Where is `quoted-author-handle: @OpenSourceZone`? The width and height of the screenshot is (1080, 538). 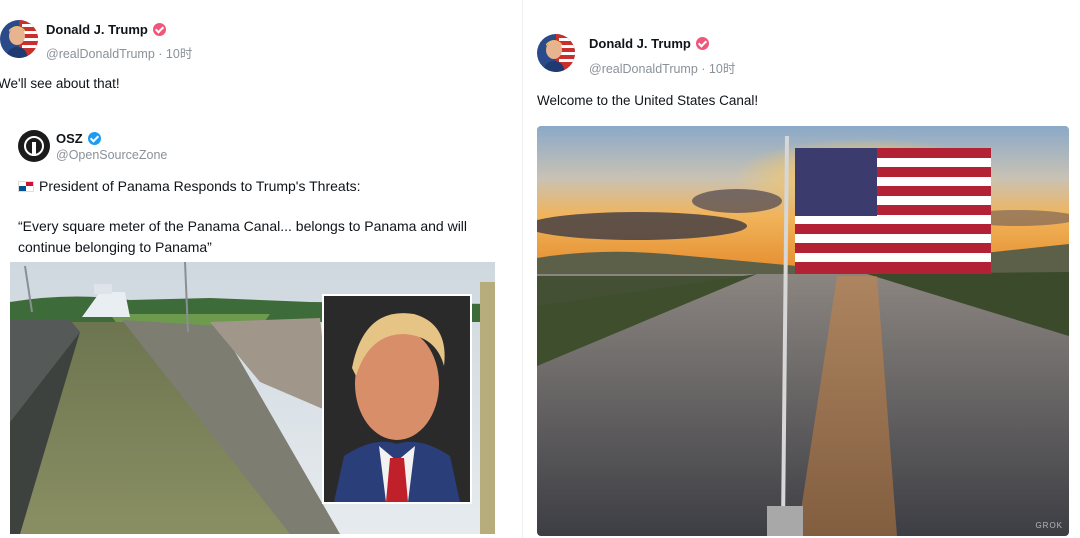
quoted-author-handle: @OpenSourceZone is located at coordinates (111, 155).